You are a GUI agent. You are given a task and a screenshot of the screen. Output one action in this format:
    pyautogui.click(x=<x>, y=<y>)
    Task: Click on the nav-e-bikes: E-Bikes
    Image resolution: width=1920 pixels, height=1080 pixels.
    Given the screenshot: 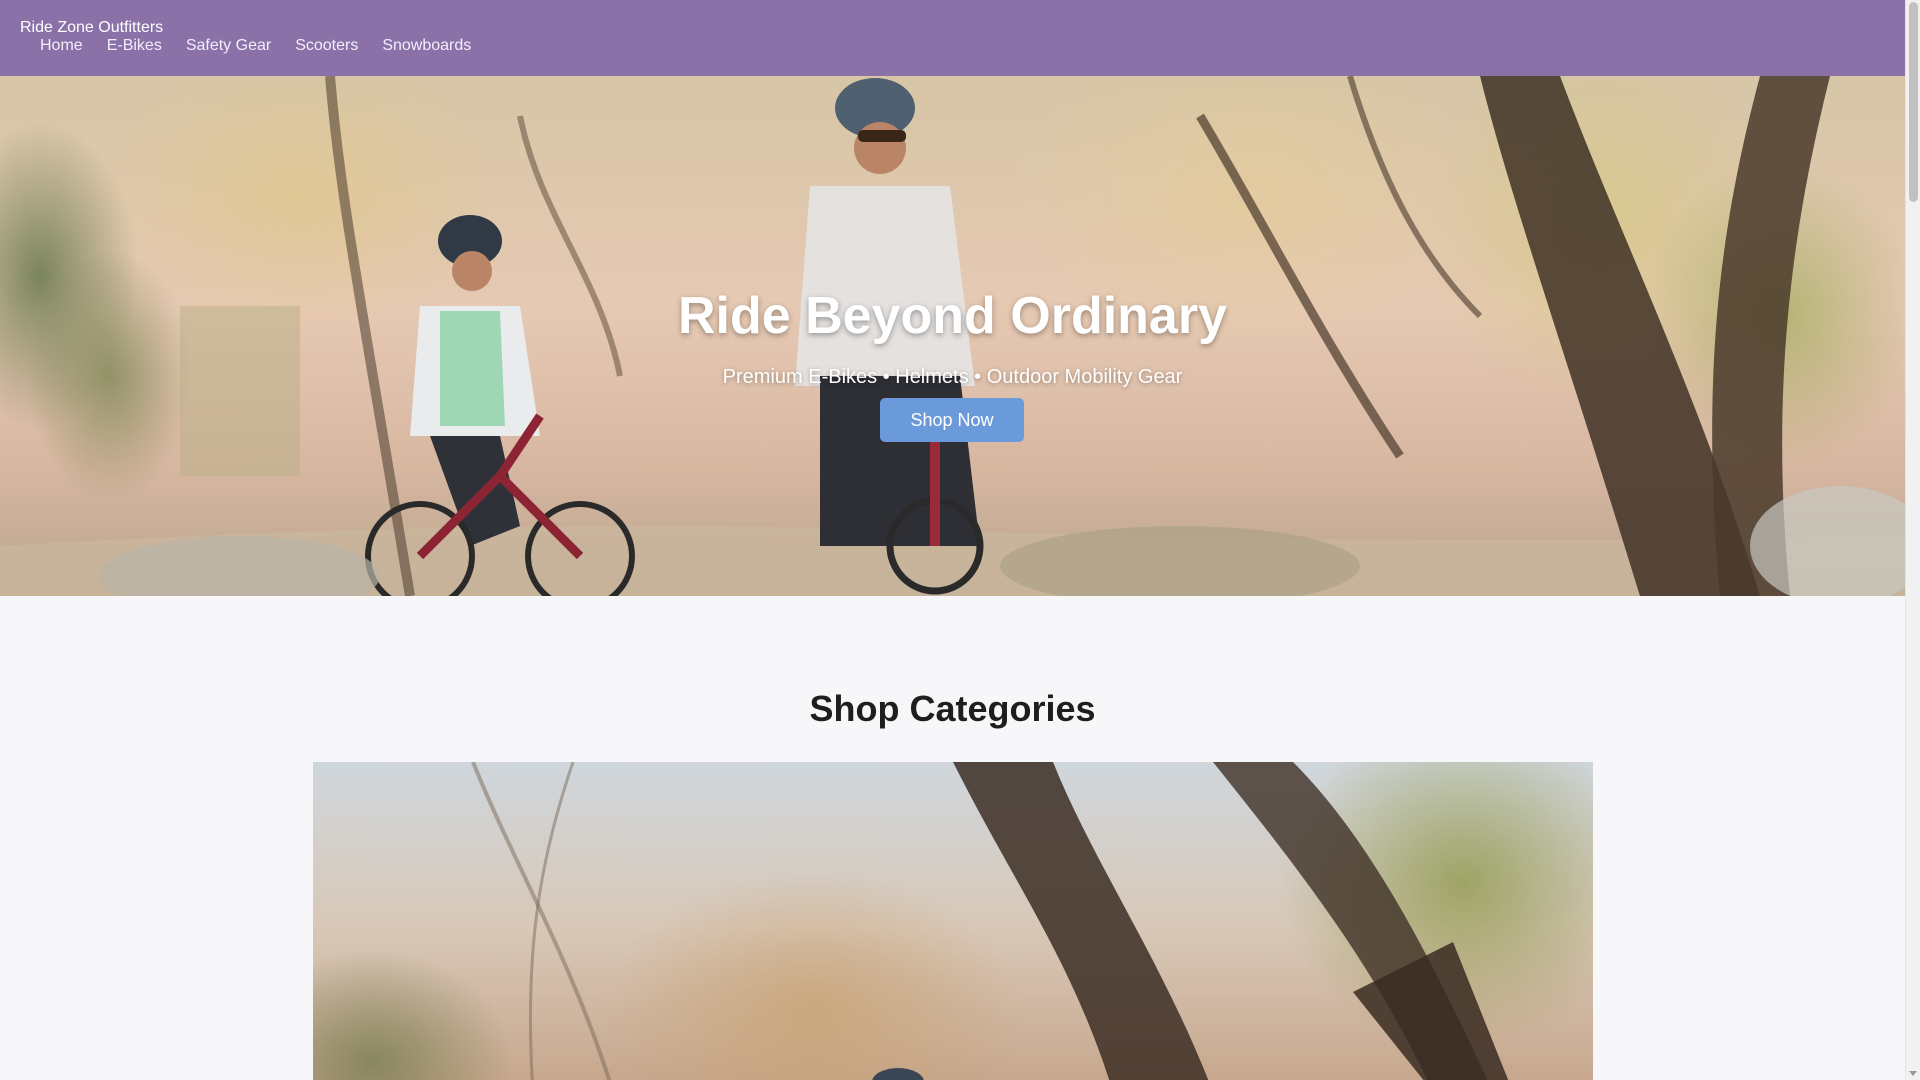 What is the action you would take?
    pyautogui.click(x=134, y=46)
    